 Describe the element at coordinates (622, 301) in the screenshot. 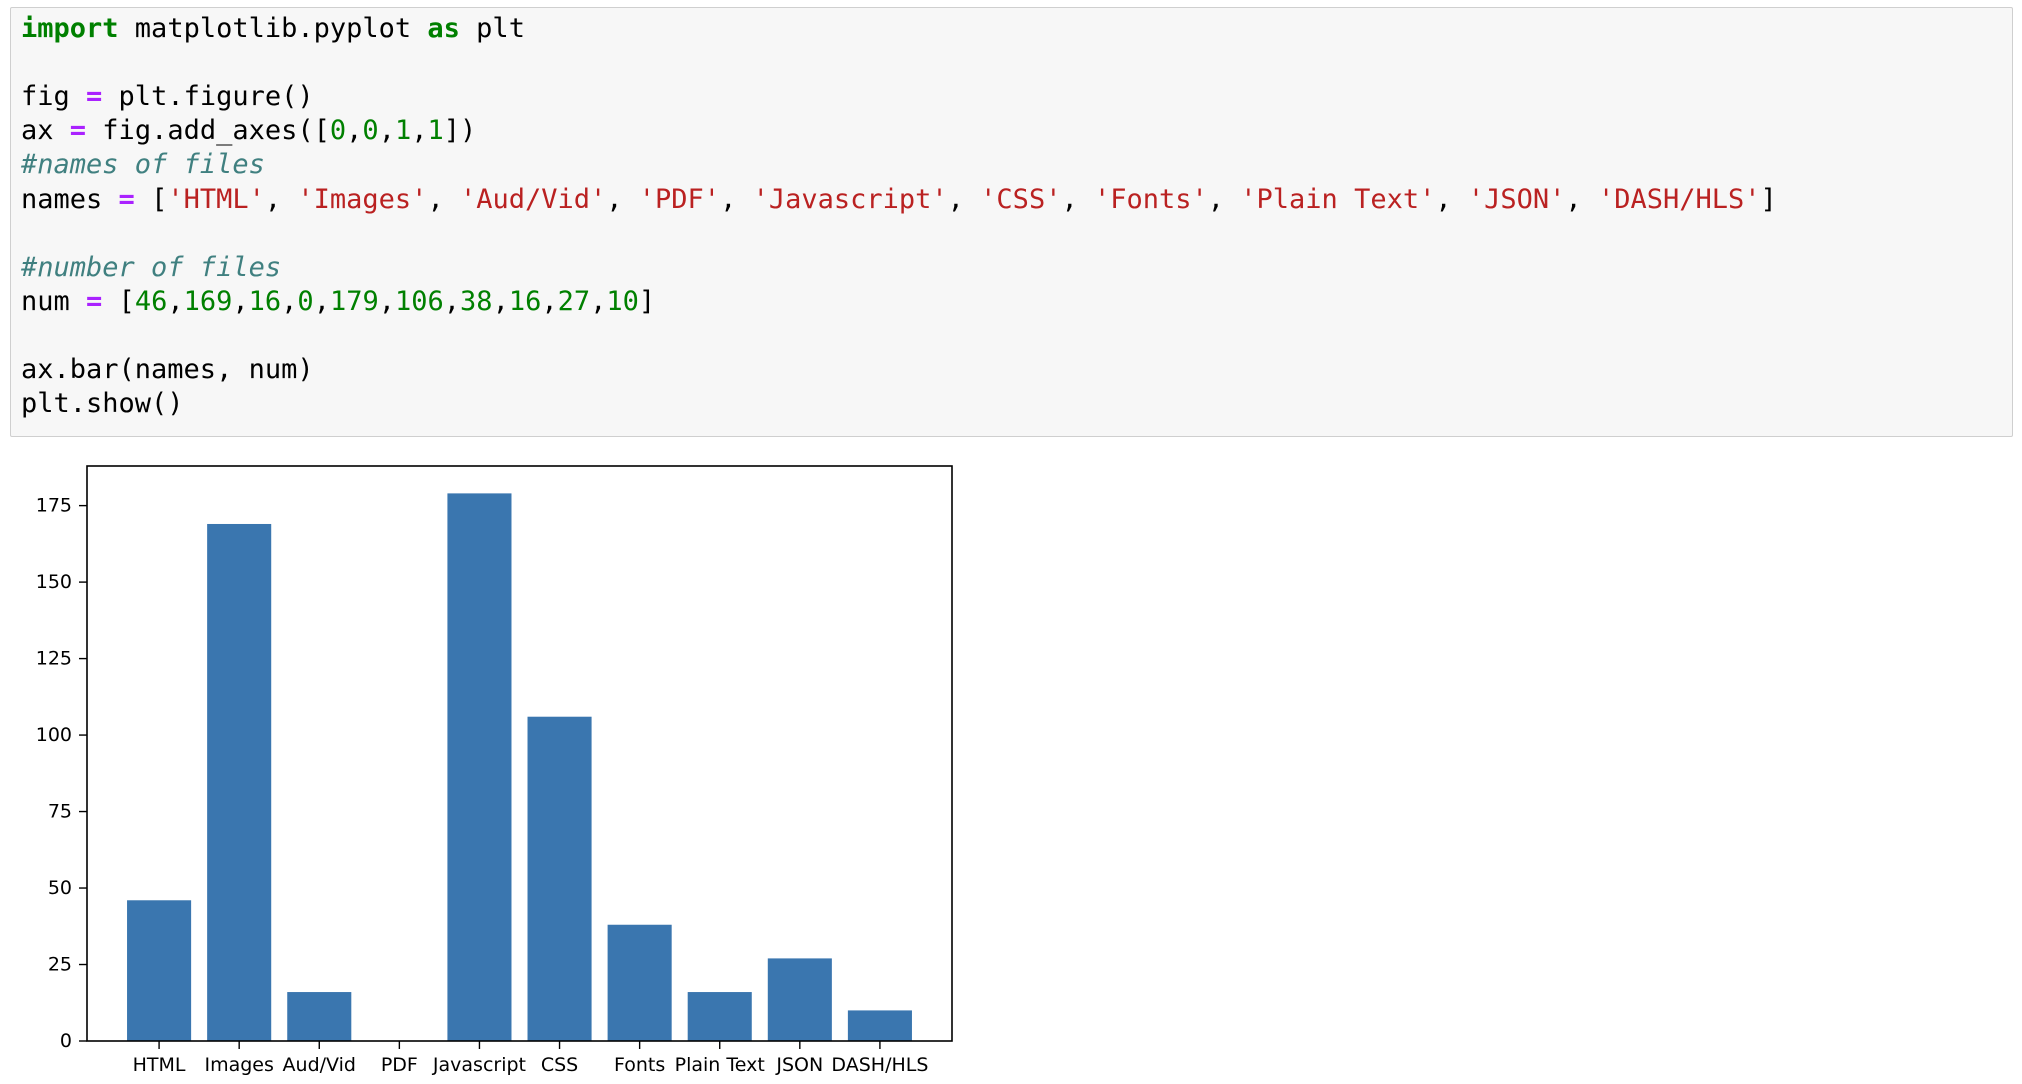

I see `code-token: 10` at that location.